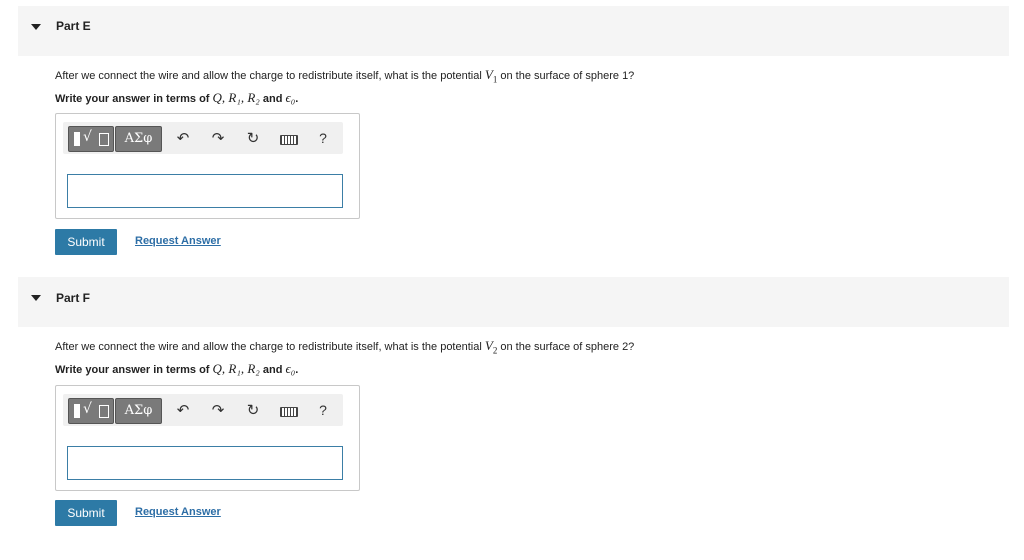 The height and width of the screenshot is (560, 1024). I want to click on part-title: Part F, so click(73, 298).